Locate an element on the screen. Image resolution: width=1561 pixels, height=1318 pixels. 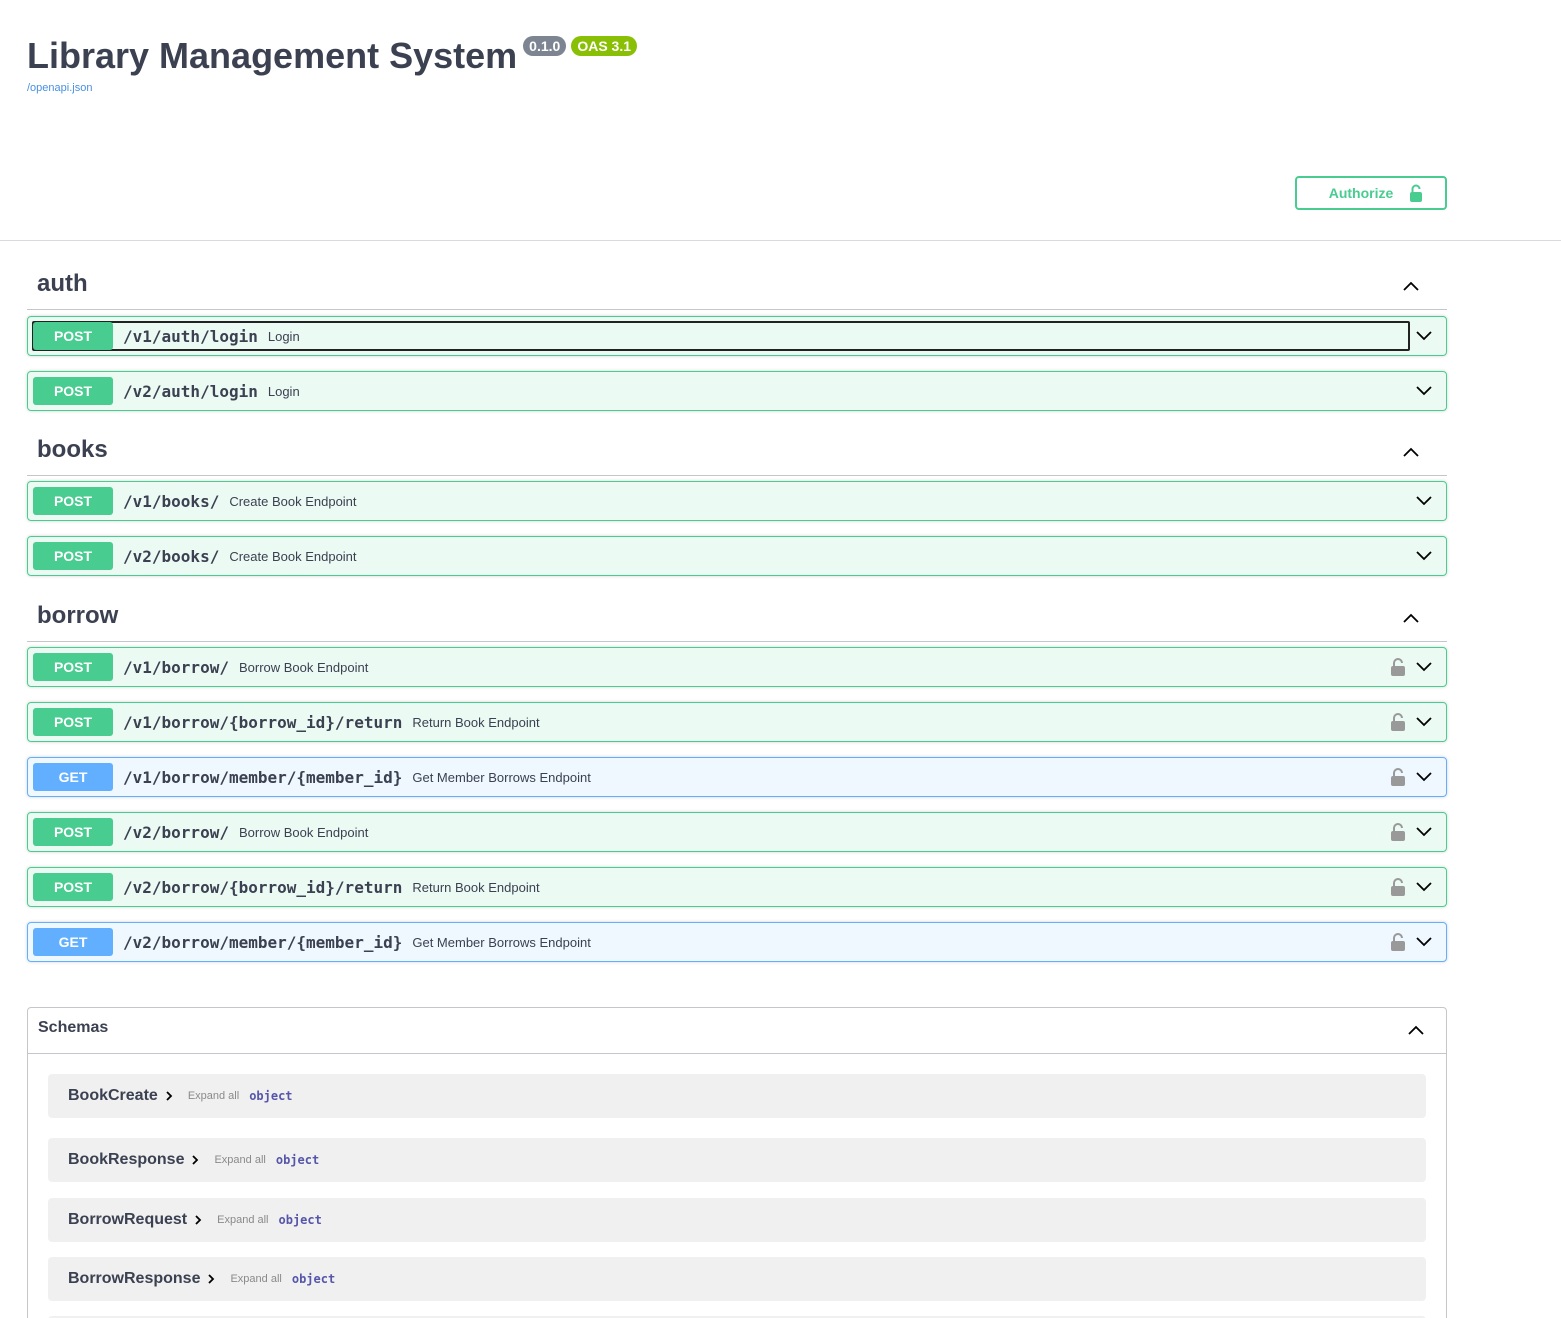
operation-path: /v1/borrow/Borrow Book Endpoint is located at coordinates (246, 667).